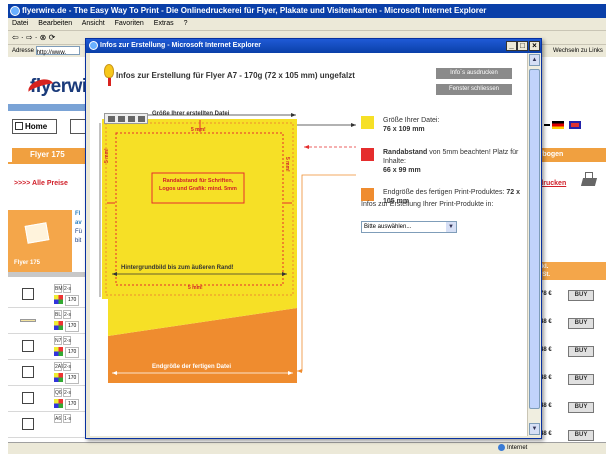  Describe the element at coordinates (558, 125) in the screenshot. I see `german-flag-icon` at that location.